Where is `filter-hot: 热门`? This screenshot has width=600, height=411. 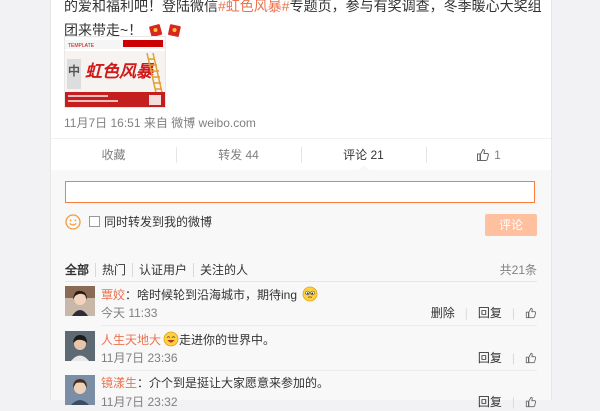
filter-hot: 热门 is located at coordinates (113, 270).